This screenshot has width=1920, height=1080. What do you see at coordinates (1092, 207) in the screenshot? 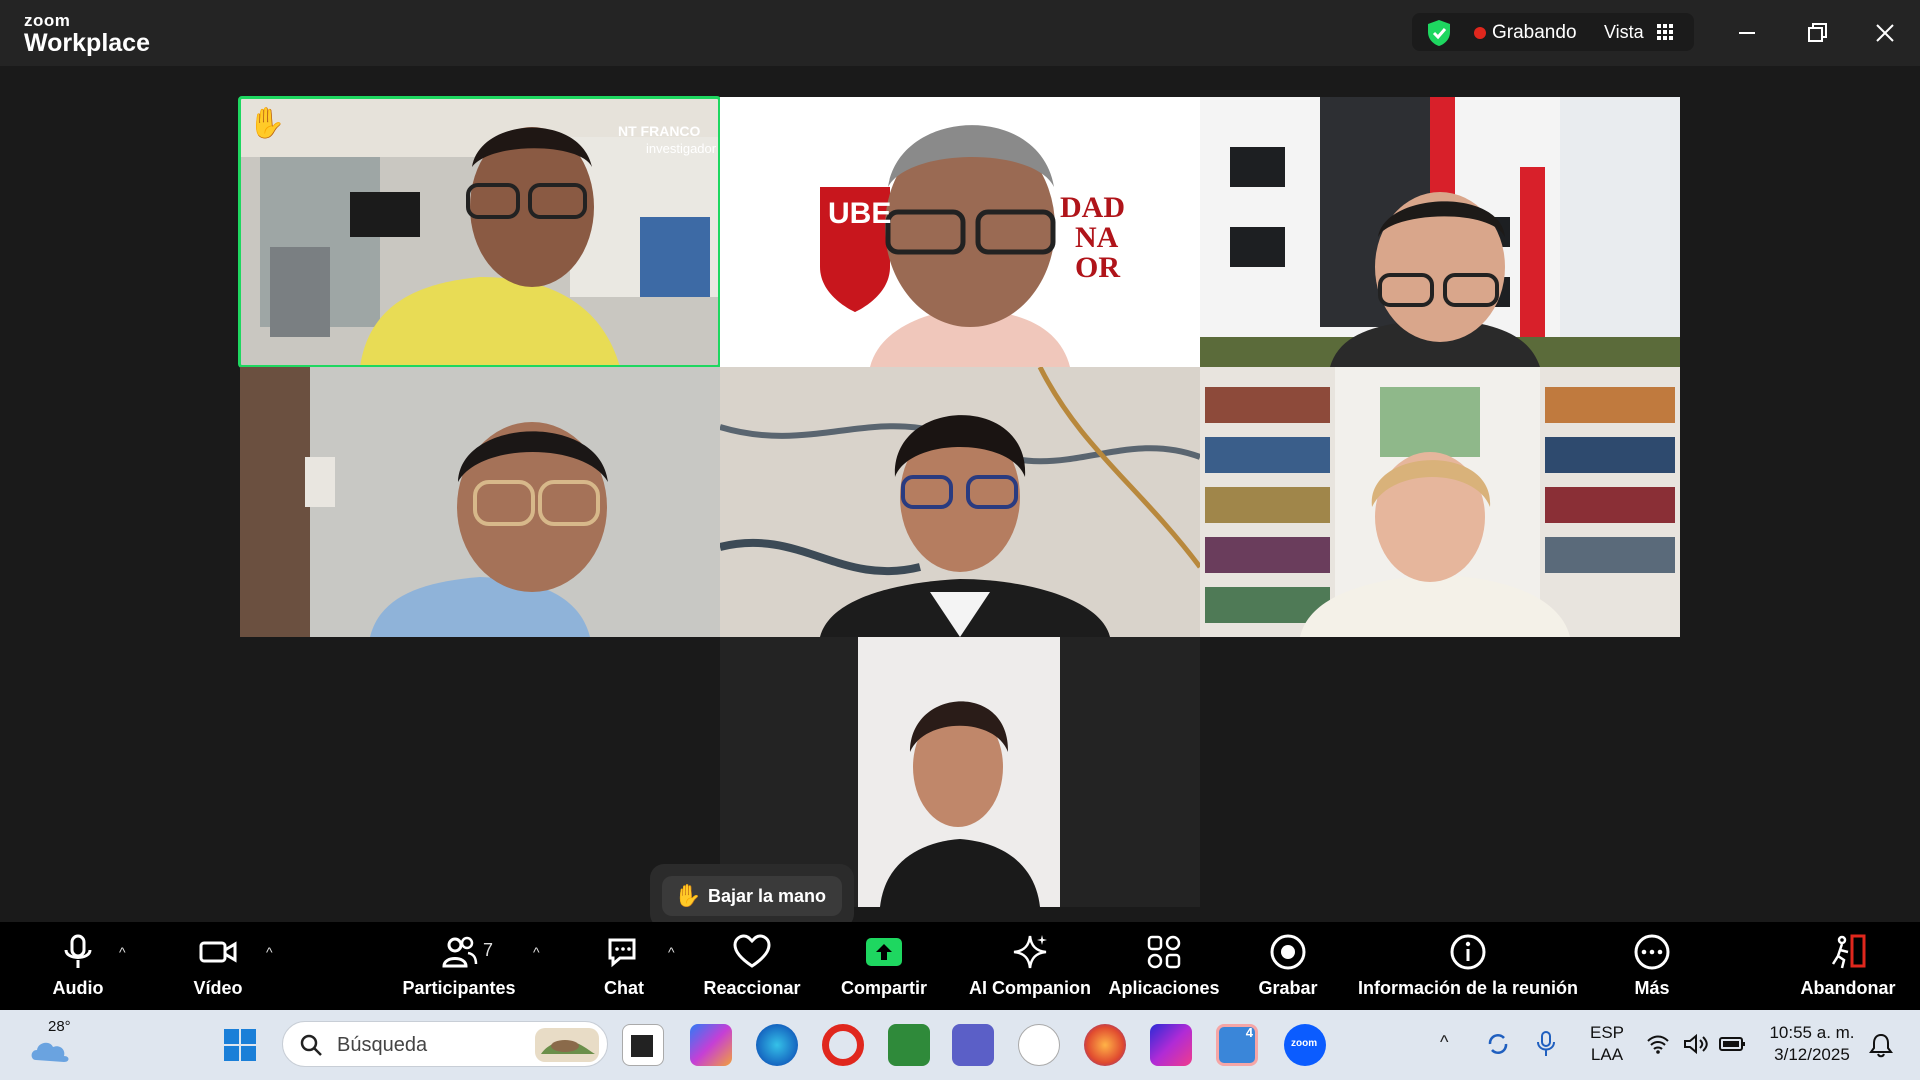
I see `svg-text: DAD` at bounding box center [1092, 207].